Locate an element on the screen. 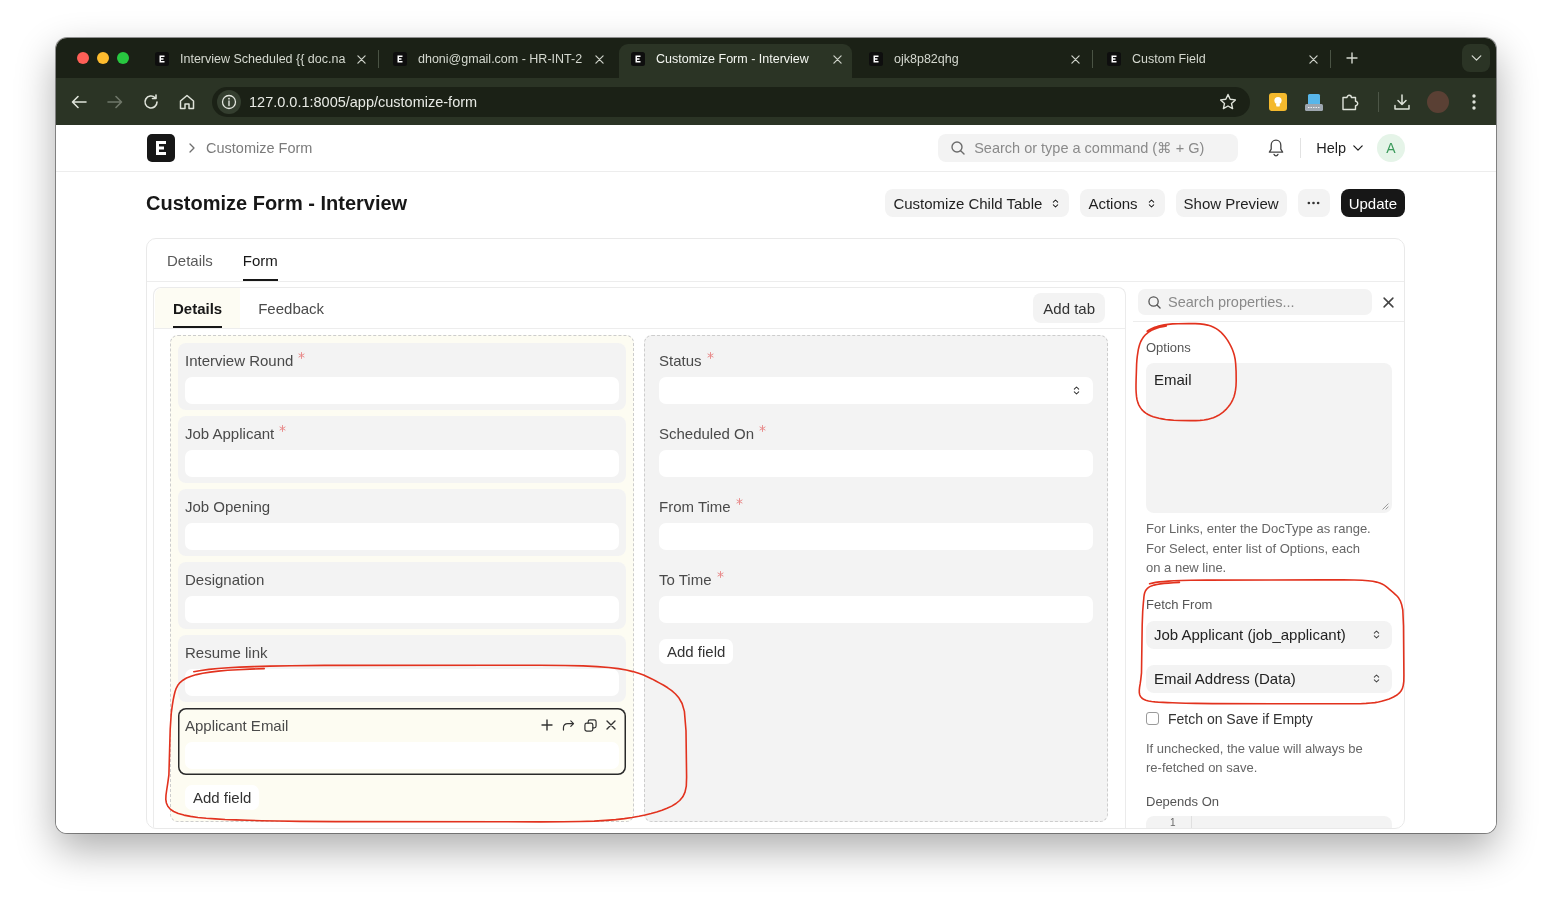  info-icon is located at coordinates (229, 101).